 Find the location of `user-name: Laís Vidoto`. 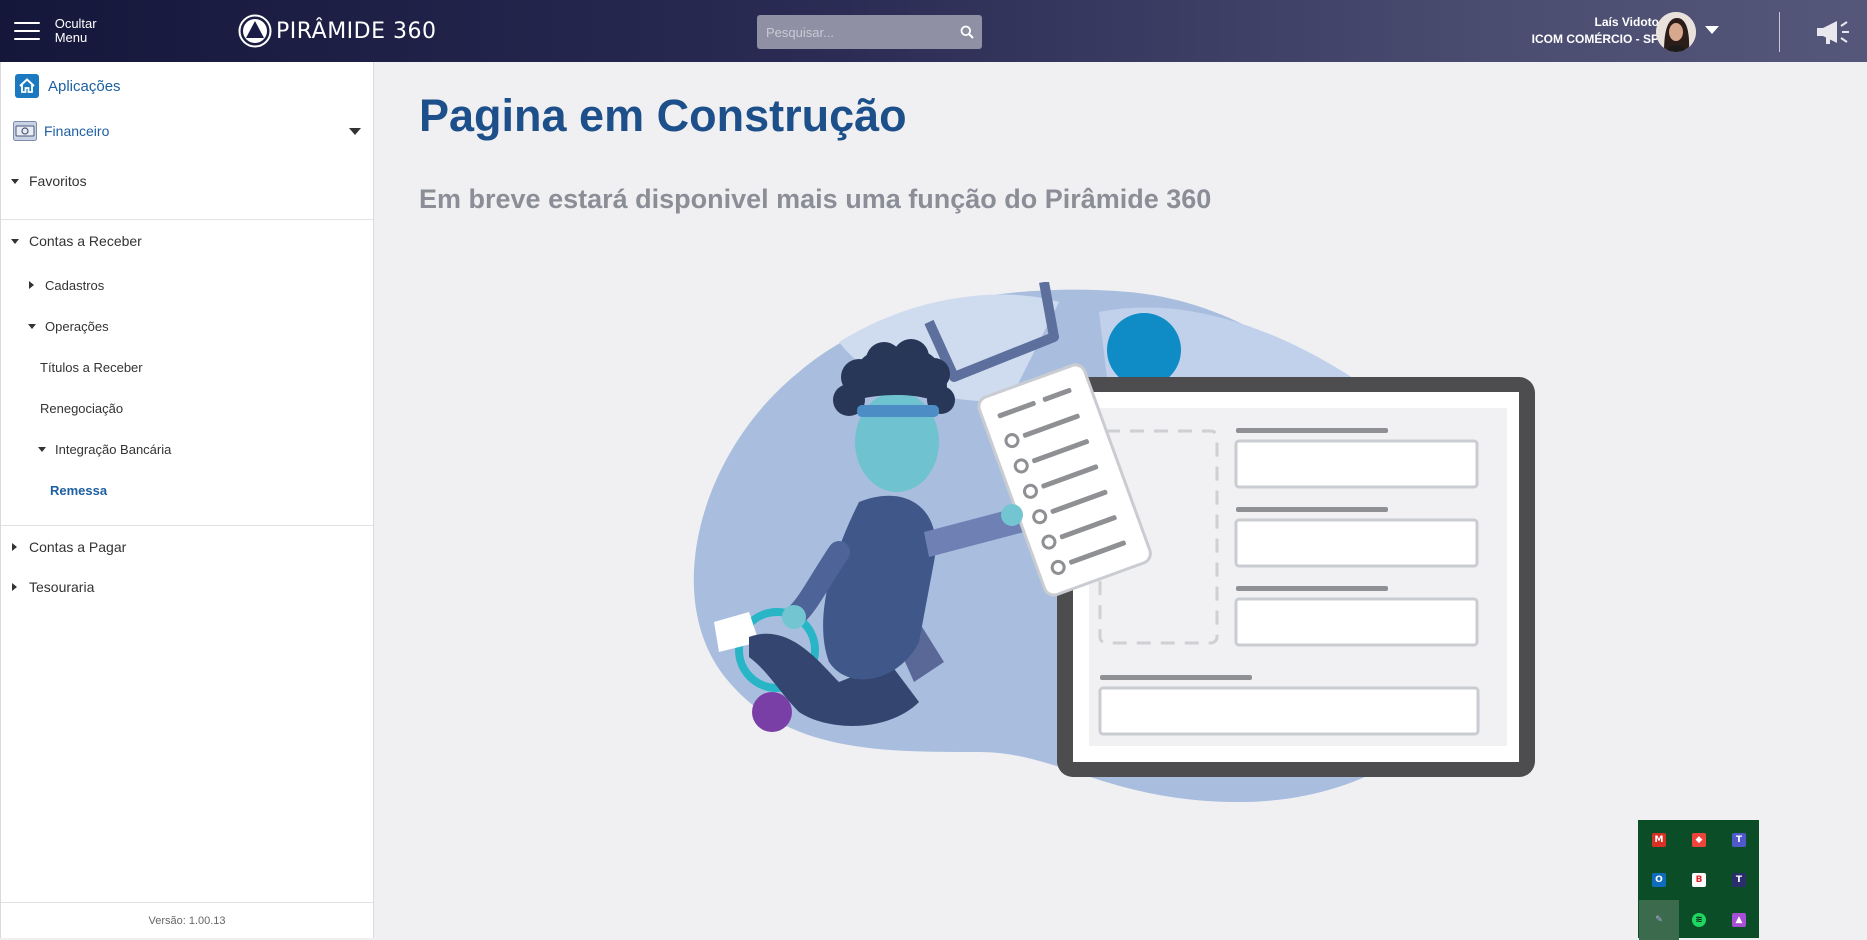

user-name: Laís Vidoto is located at coordinates (1626, 22).